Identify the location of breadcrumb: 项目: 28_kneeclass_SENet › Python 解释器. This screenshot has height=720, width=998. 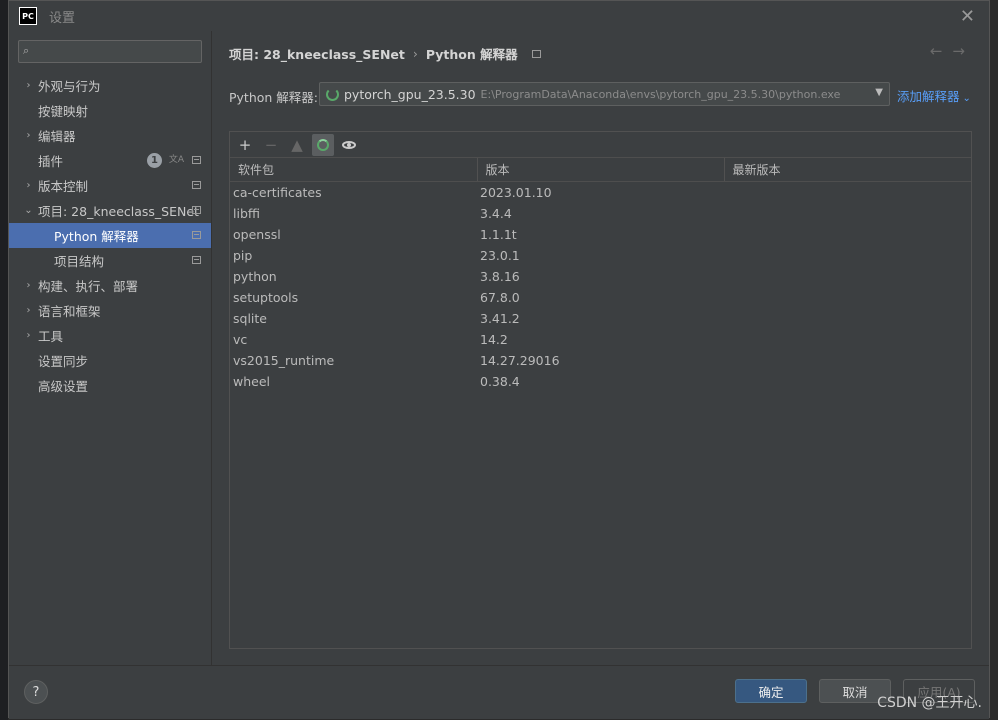
(385, 53).